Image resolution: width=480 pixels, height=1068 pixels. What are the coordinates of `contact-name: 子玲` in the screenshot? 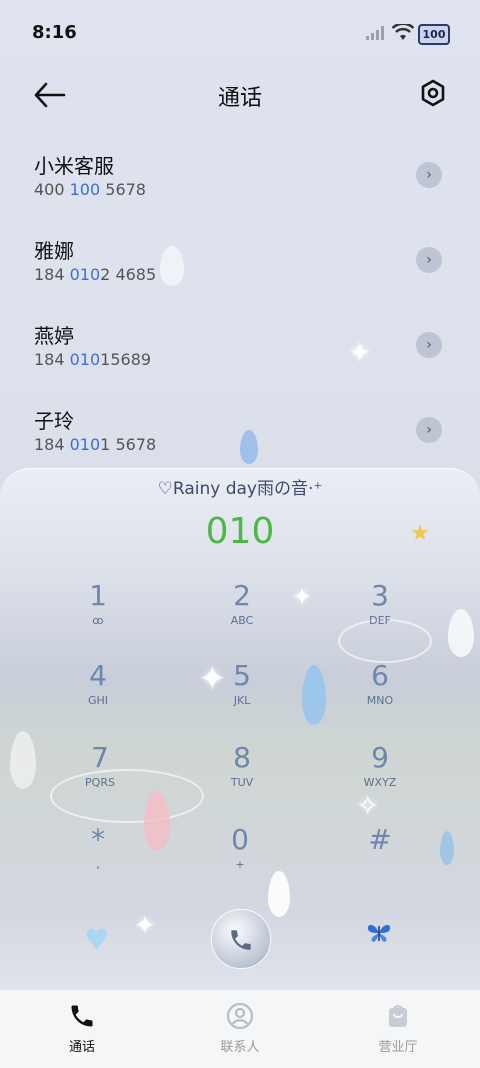 It's located at (54, 421).